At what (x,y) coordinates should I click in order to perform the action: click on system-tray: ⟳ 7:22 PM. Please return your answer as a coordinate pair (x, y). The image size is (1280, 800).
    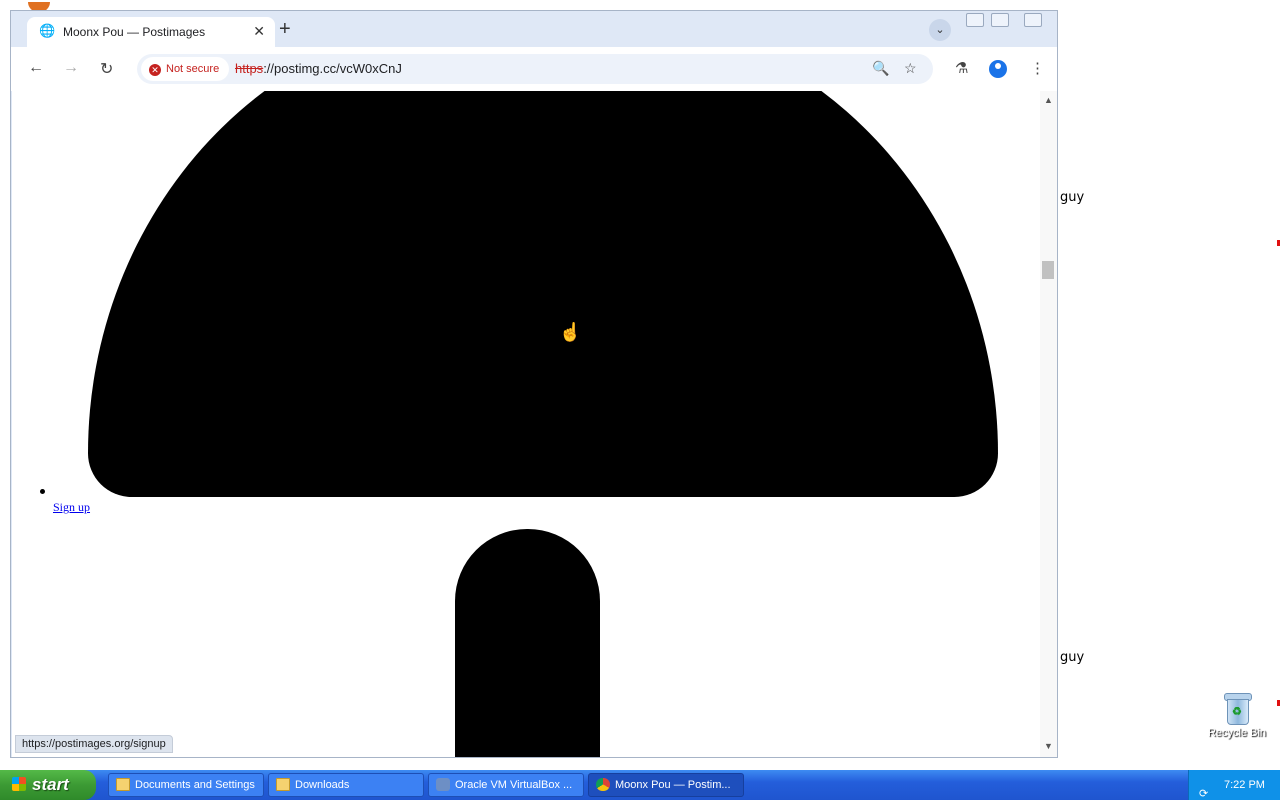
    Looking at the image, I should click on (1234, 785).